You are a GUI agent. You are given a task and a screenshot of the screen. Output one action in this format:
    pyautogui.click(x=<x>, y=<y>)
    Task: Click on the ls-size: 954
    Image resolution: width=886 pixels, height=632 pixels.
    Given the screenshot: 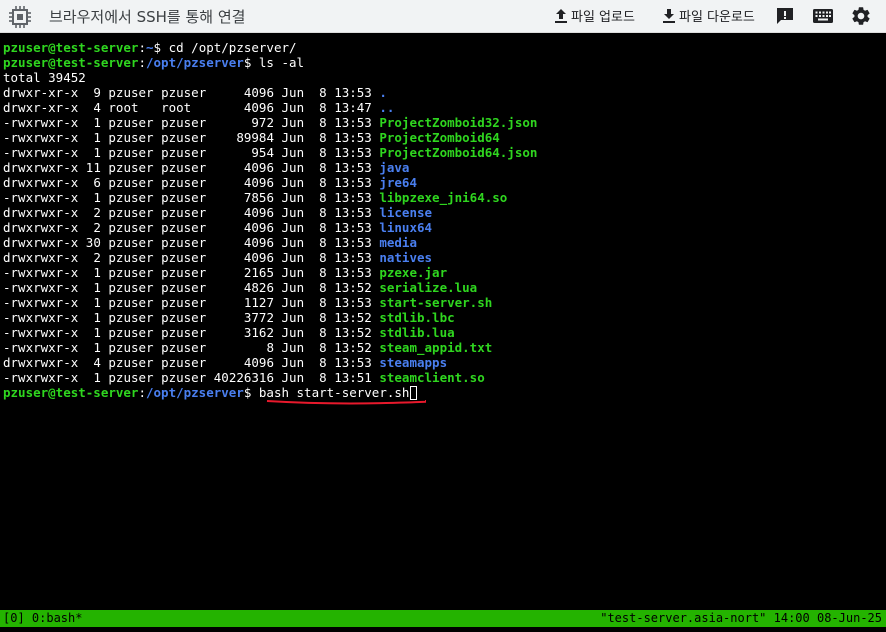 What is the action you would take?
    pyautogui.click(x=243, y=152)
    